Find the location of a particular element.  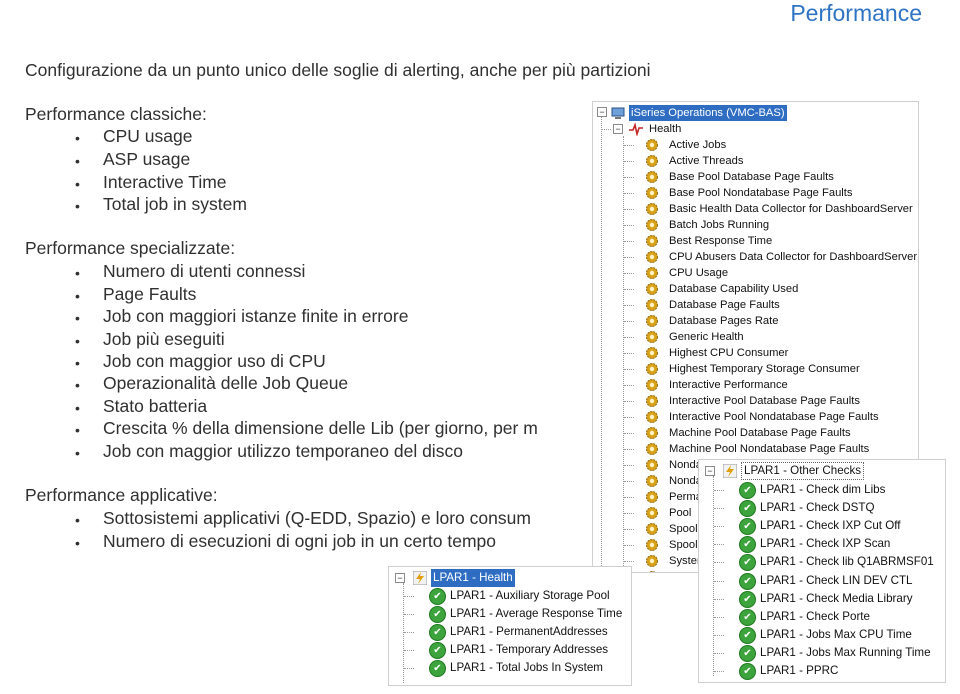

tree-item-label: LPAR1 - Check dim Libs is located at coordinates (823, 489).